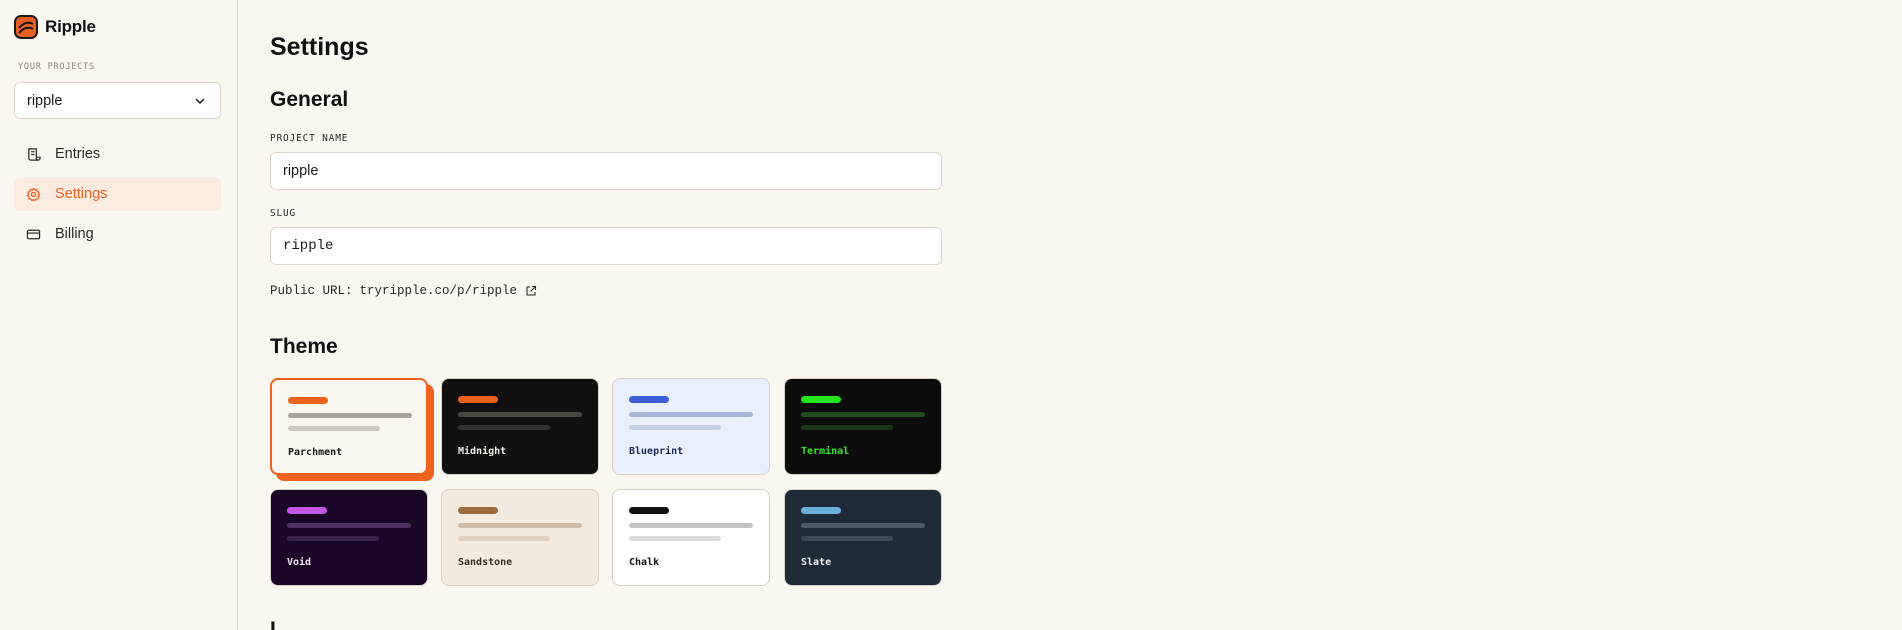 Image resolution: width=1902 pixels, height=630 pixels. I want to click on chevron-down-icon, so click(200, 101).